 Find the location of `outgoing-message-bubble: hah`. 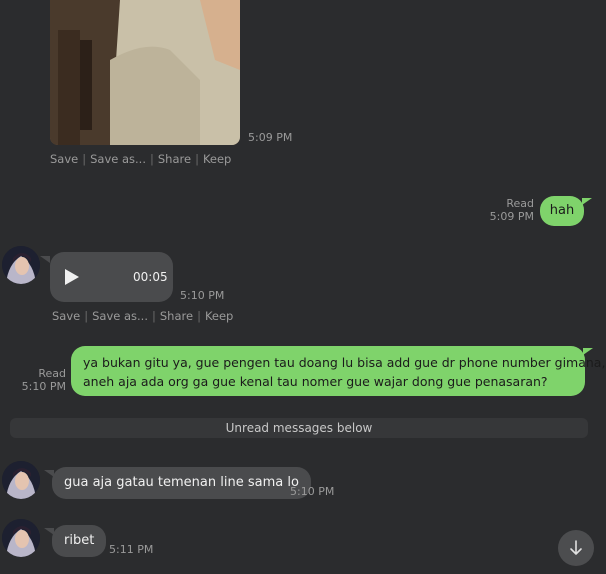

outgoing-message-bubble: hah is located at coordinates (562, 211).